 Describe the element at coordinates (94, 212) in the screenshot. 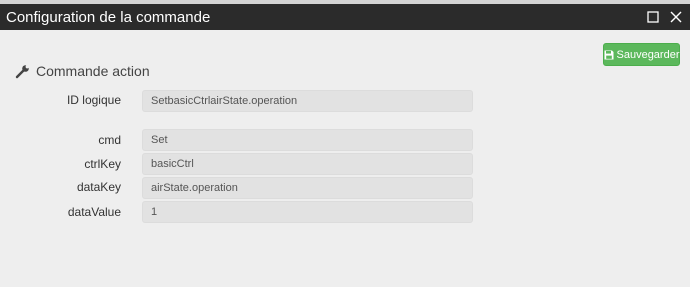

I see `data-value-label: dataValue` at that location.